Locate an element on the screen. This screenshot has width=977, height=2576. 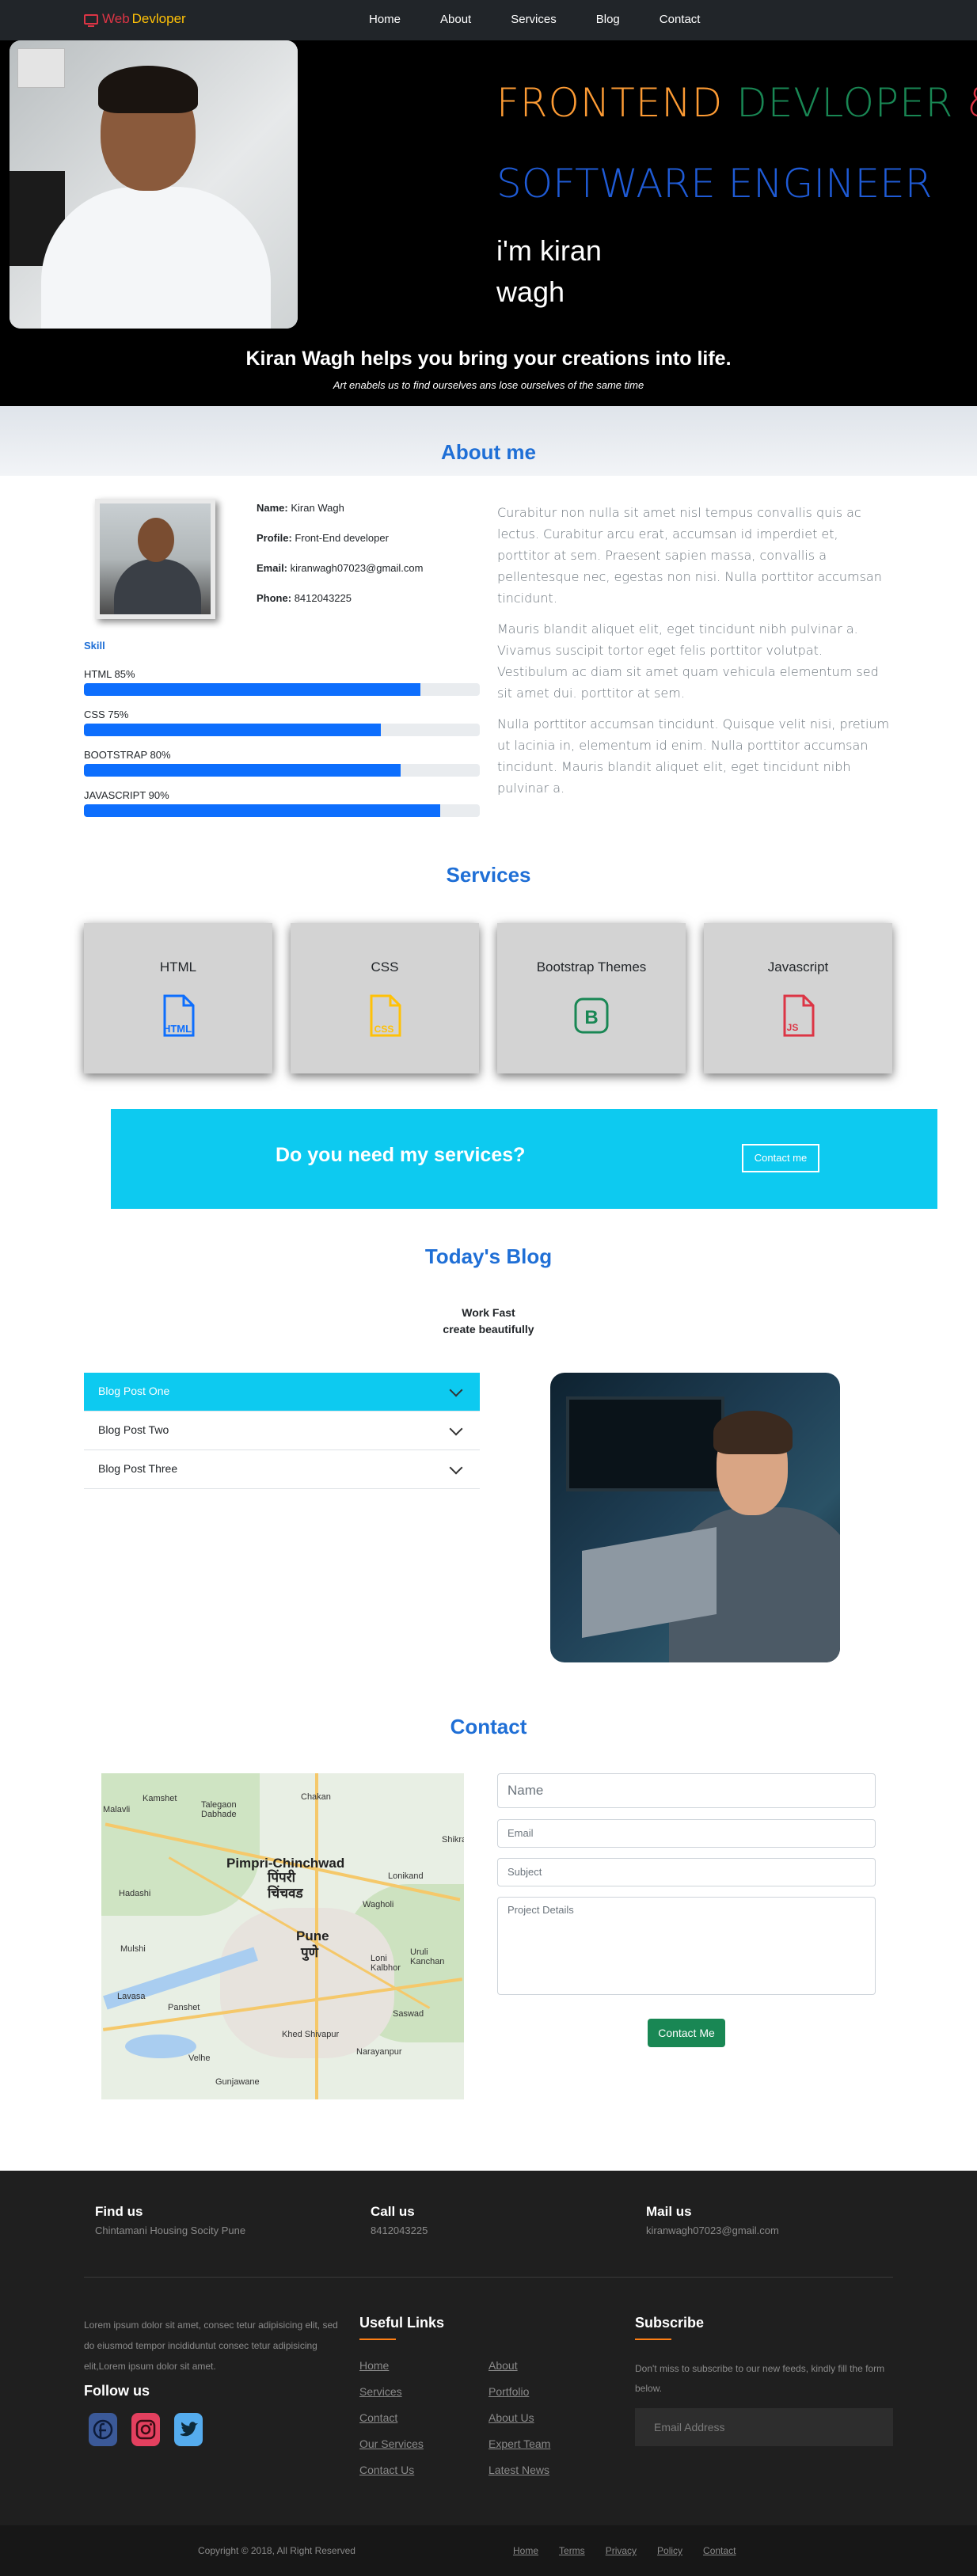
footer-link-about: About is located at coordinates (503, 2366).